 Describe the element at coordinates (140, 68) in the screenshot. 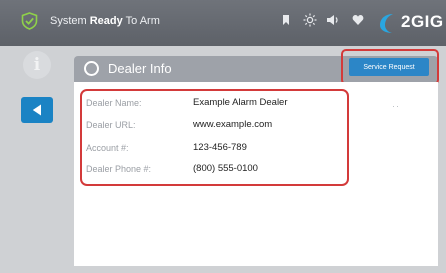

I see `page-title: Dealer Info` at that location.